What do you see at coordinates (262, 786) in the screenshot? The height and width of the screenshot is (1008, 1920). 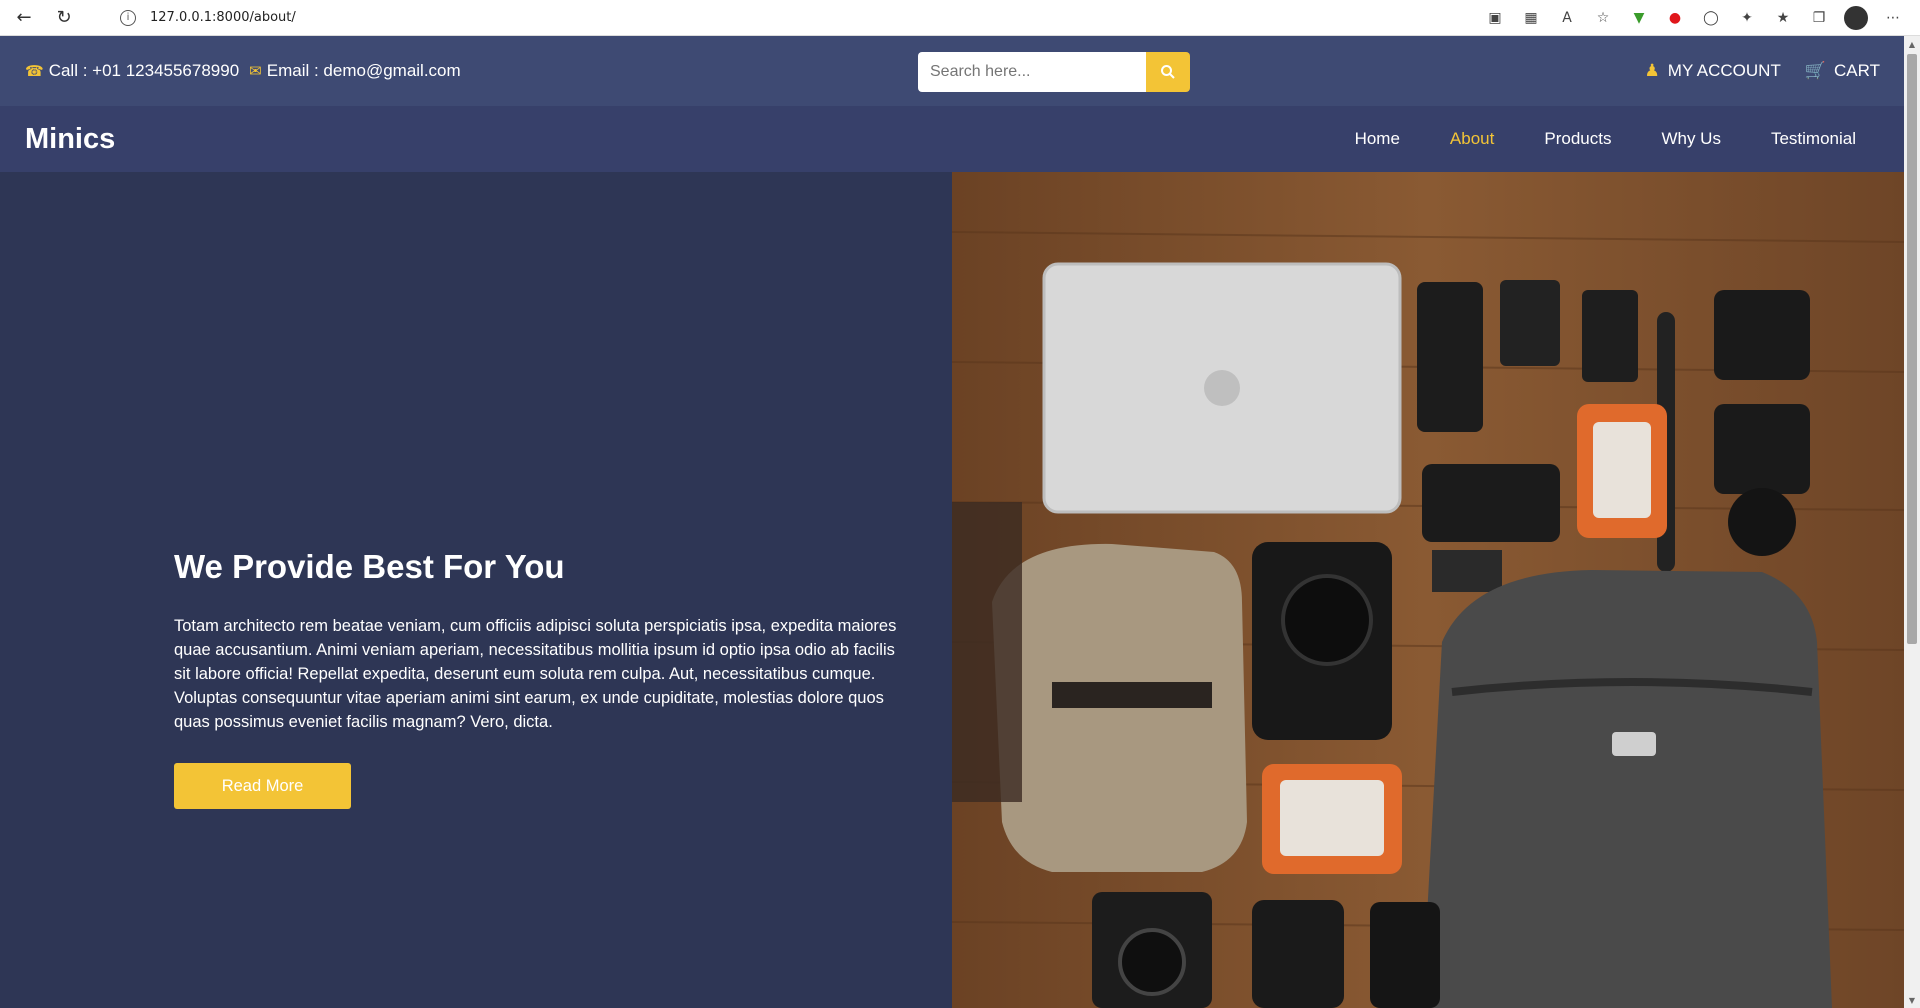 I see `read-more-button: Read More` at bounding box center [262, 786].